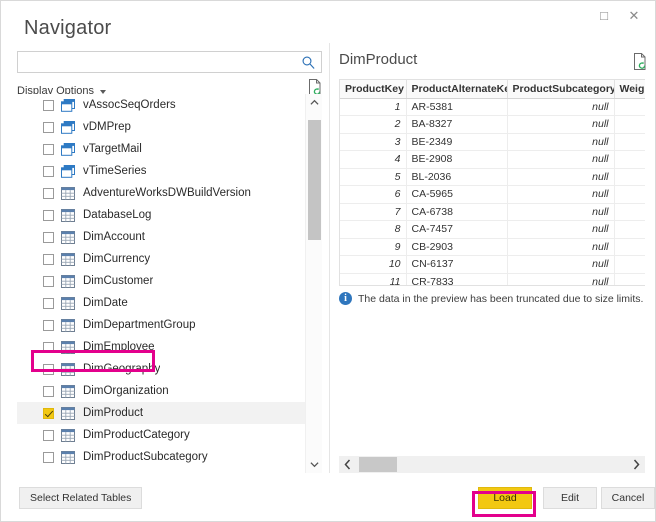 This screenshot has width=656, height=522. What do you see at coordinates (161, 171) in the screenshot?
I see `tree-item-vtimeseries: vTimeSeries` at bounding box center [161, 171].